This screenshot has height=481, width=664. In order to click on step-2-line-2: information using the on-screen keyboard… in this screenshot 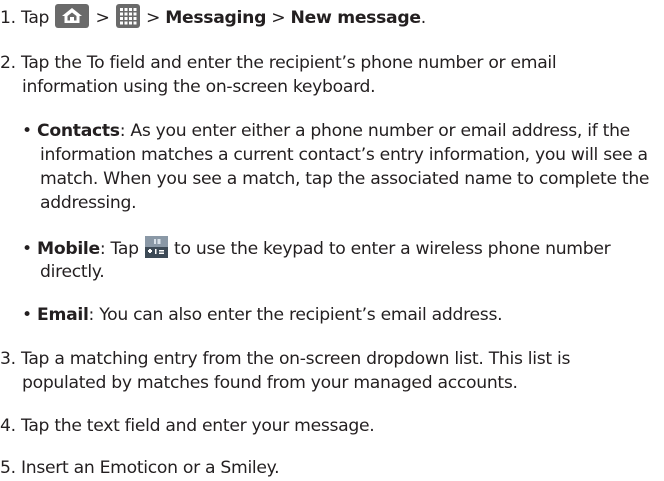, I will do `click(199, 87)`.